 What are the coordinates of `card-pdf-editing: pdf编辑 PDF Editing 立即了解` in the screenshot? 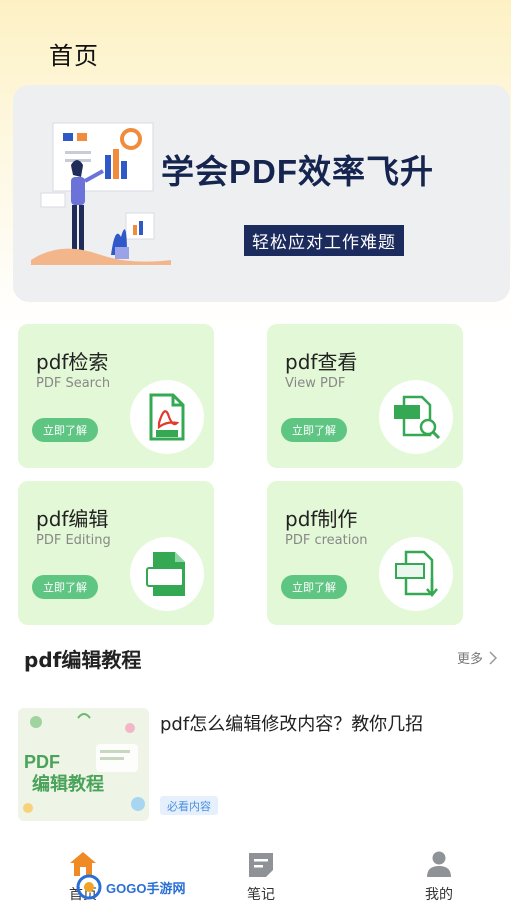 It's located at (116, 553).